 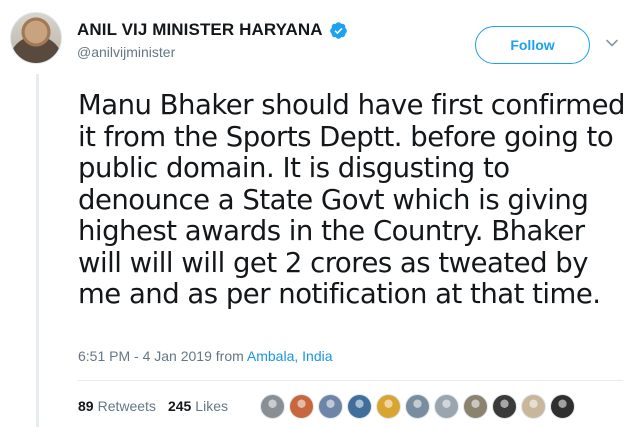 What do you see at coordinates (126, 406) in the screenshot?
I see `retweets-label: Retweets` at bounding box center [126, 406].